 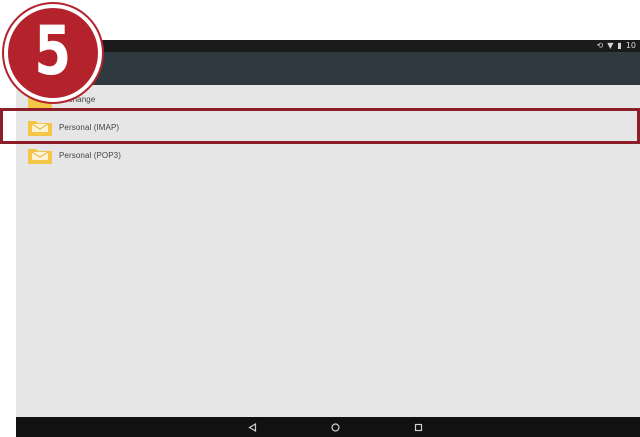 I want to click on battery-icon: ▮, so click(x=619, y=45).